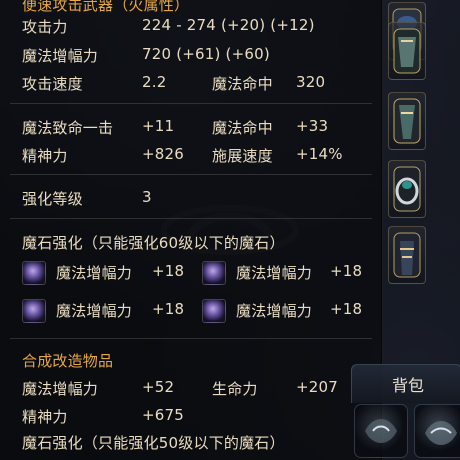  I want to click on stat-label-attack: 攻击力, so click(45, 27).